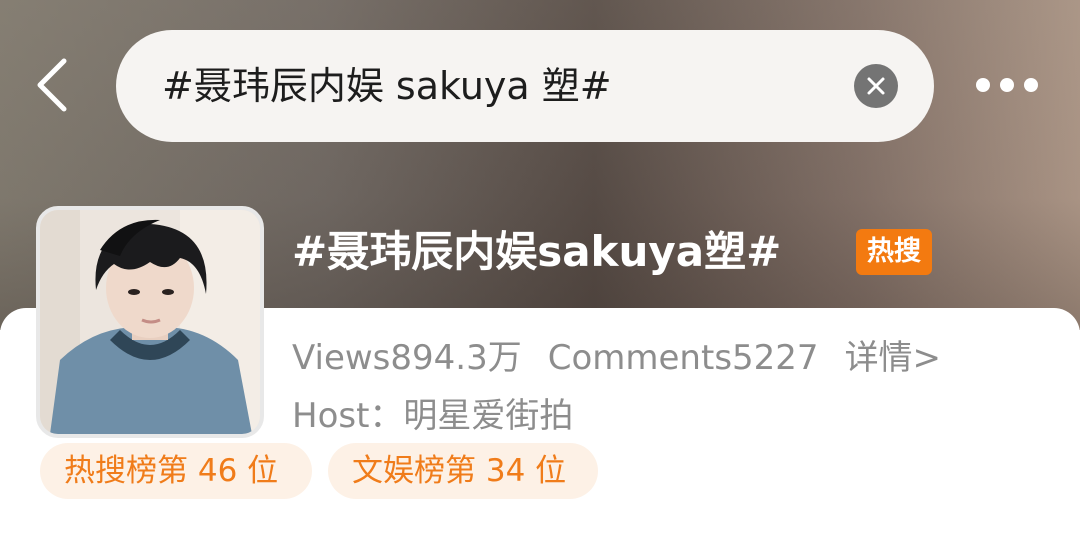 Image resolution: width=1080 pixels, height=548 pixels. What do you see at coordinates (433, 416) in the screenshot?
I see `topic-host: Host：明星爱街拍` at bounding box center [433, 416].